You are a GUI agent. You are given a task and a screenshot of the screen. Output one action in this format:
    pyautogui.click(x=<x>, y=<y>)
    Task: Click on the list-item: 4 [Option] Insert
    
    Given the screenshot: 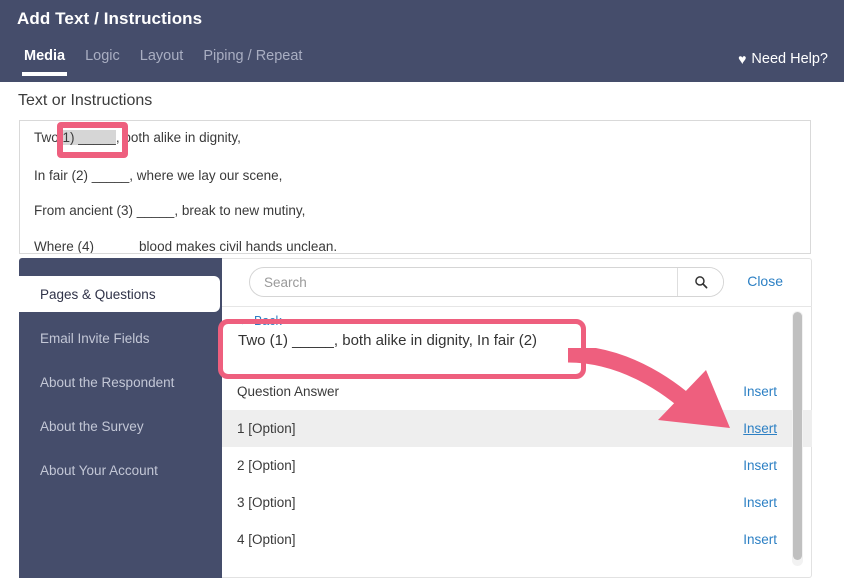 What is the action you would take?
    pyautogui.click(x=517, y=539)
    